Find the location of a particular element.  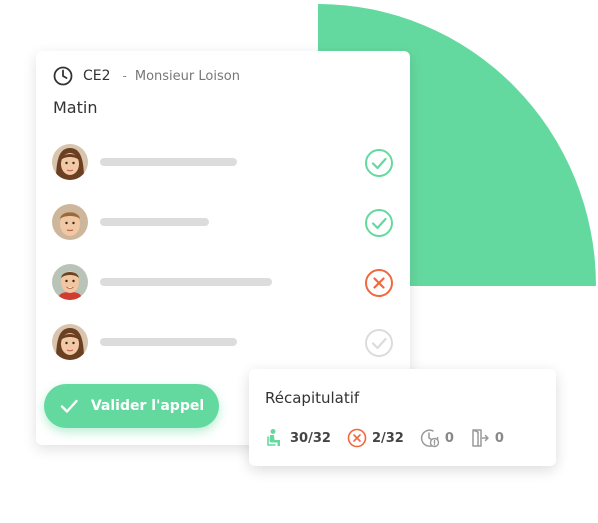

clock-icon is located at coordinates (63, 76).